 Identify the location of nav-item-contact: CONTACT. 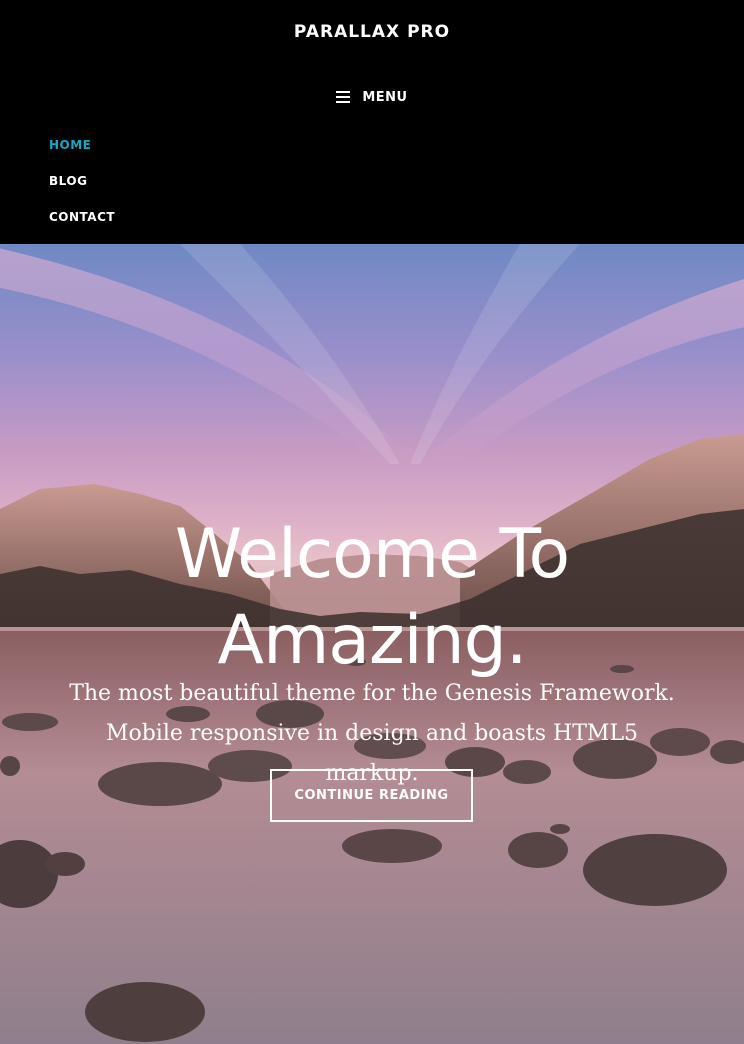
(82, 227).